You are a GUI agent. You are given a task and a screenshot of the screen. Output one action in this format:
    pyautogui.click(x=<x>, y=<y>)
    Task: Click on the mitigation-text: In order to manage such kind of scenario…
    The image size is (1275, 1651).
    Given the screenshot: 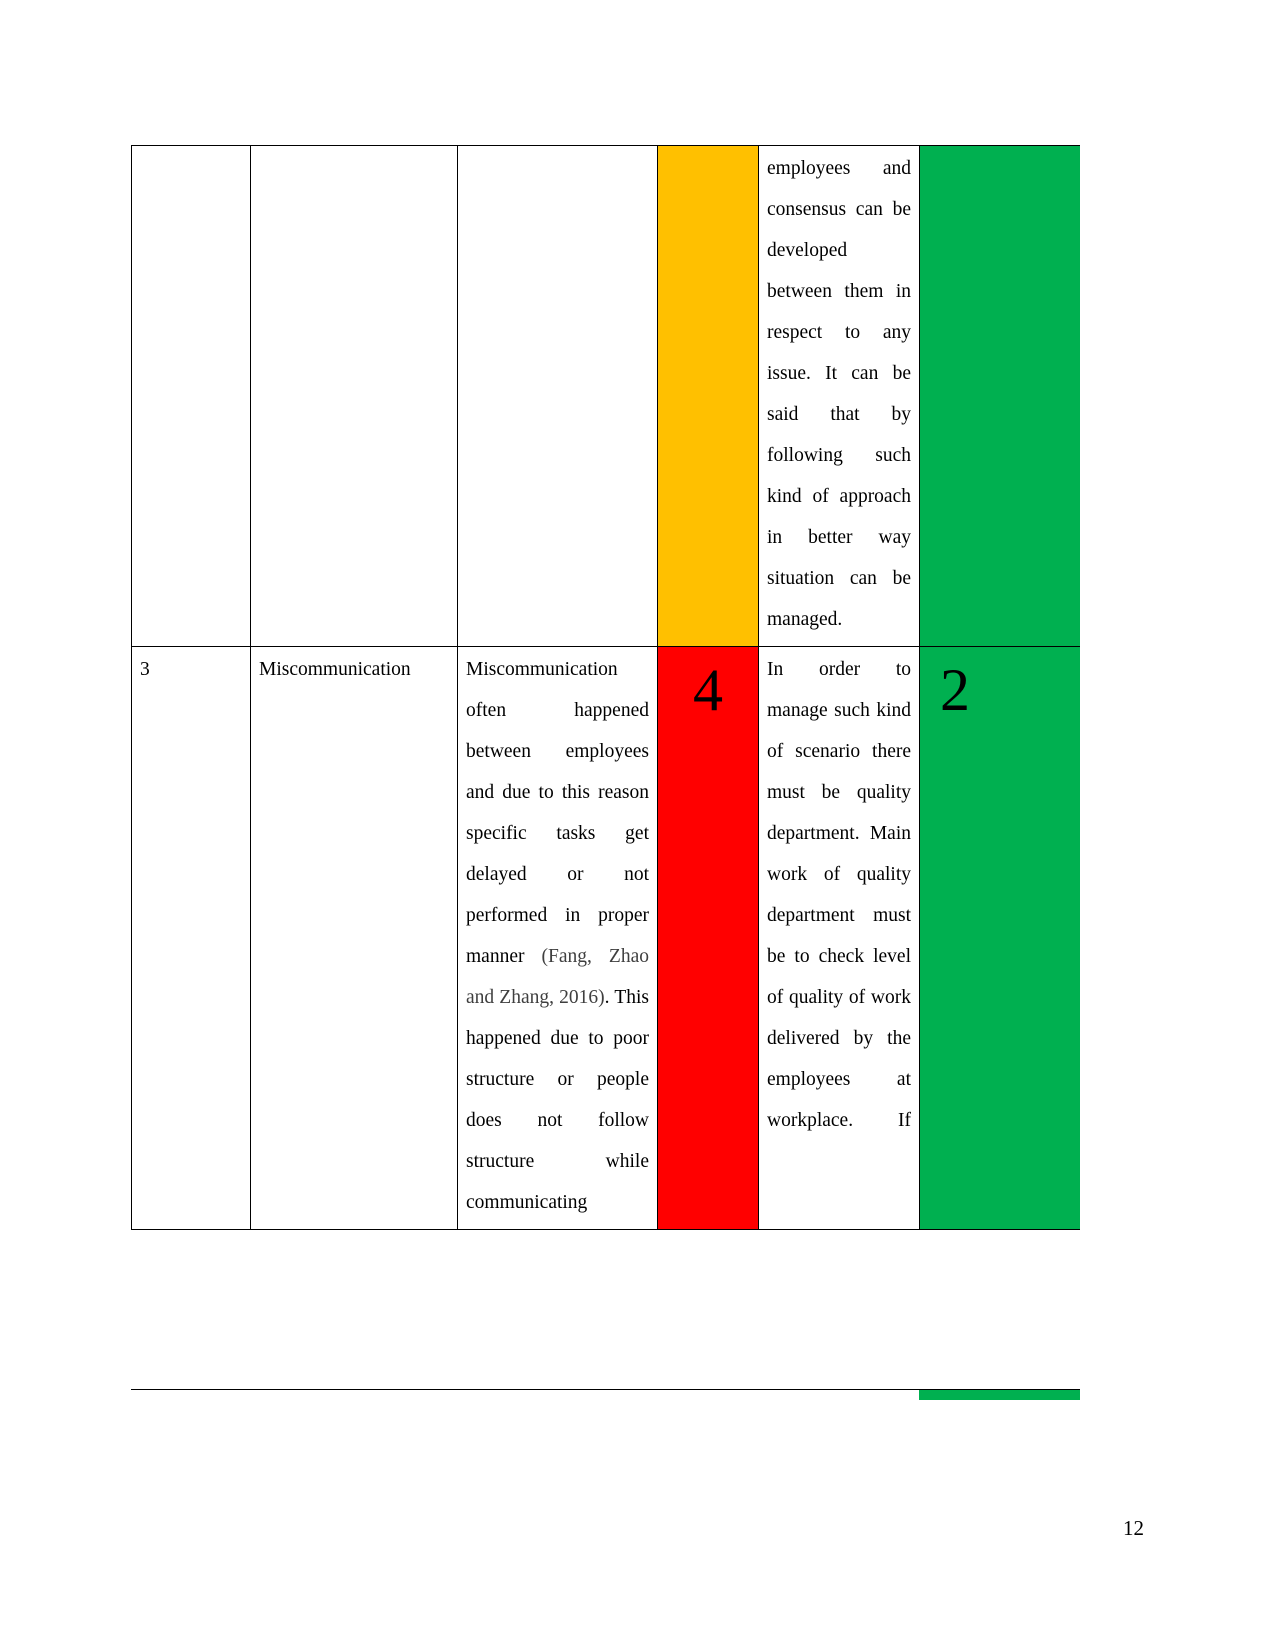 What is the action you would take?
    pyautogui.click(x=839, y=895)
    